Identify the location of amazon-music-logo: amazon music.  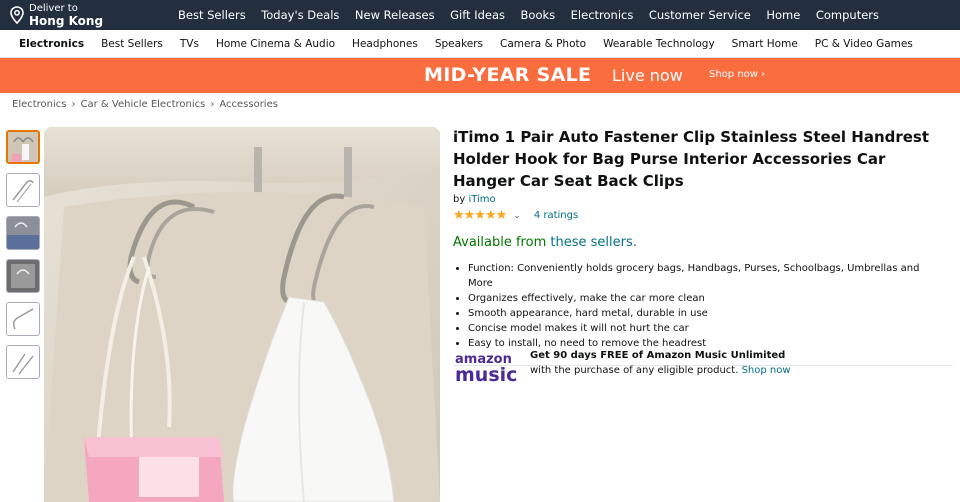
(488, 369).